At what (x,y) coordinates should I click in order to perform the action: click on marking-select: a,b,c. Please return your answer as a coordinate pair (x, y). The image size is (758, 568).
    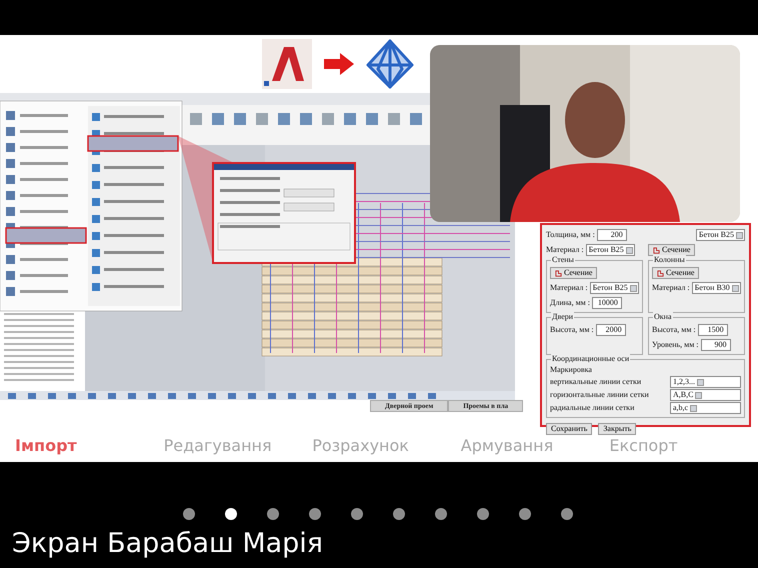
    Looking at the image, I should click on (705, 408).